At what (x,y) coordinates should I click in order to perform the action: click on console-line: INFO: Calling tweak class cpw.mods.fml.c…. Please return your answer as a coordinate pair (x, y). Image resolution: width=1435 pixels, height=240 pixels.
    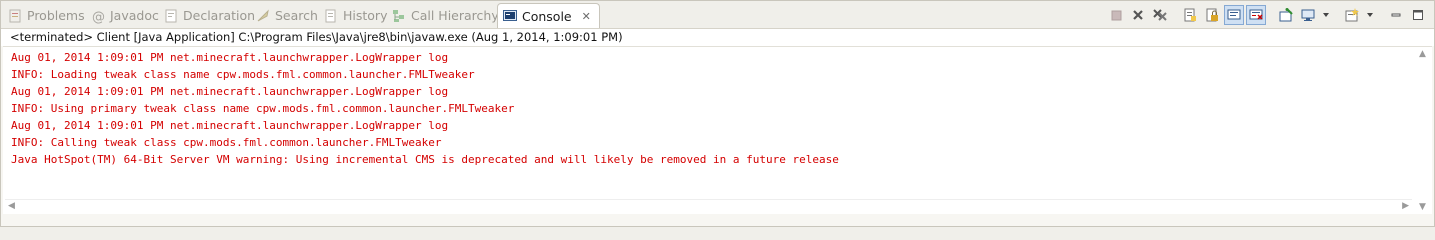
    Looking at the image, I should click on (226, 142).